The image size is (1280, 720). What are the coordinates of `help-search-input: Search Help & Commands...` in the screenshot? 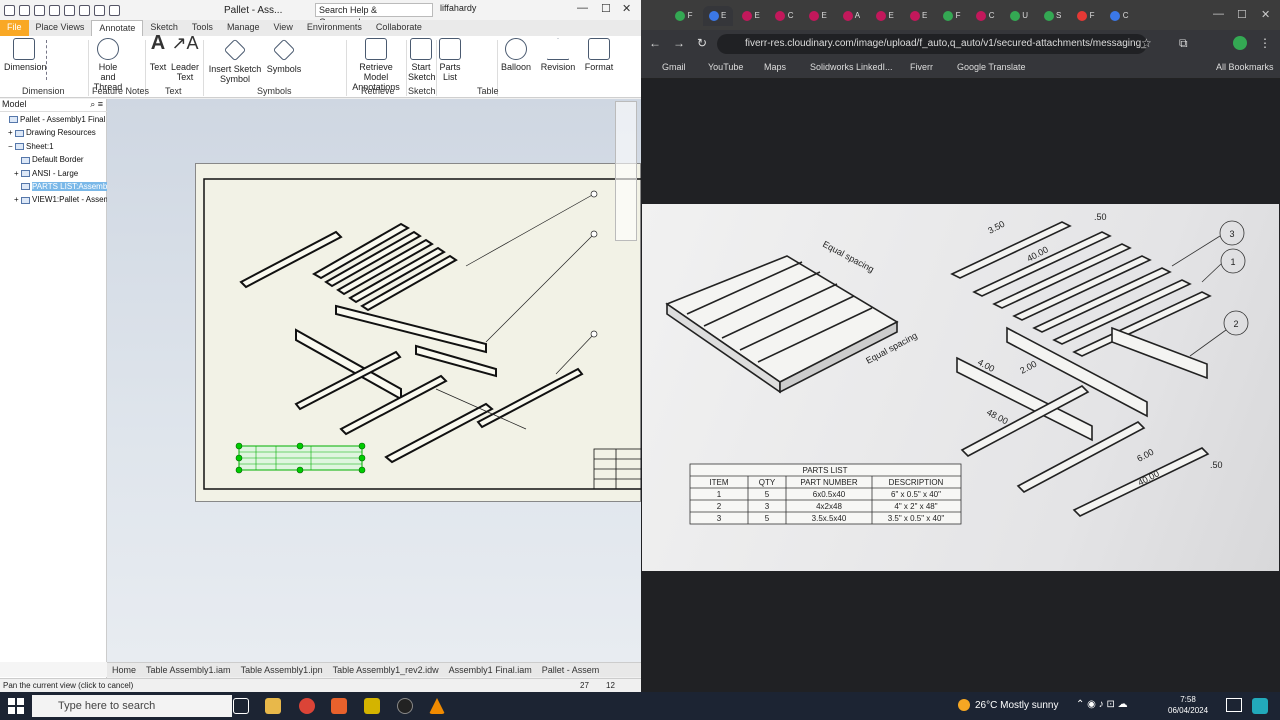 It's located at (374, 15).